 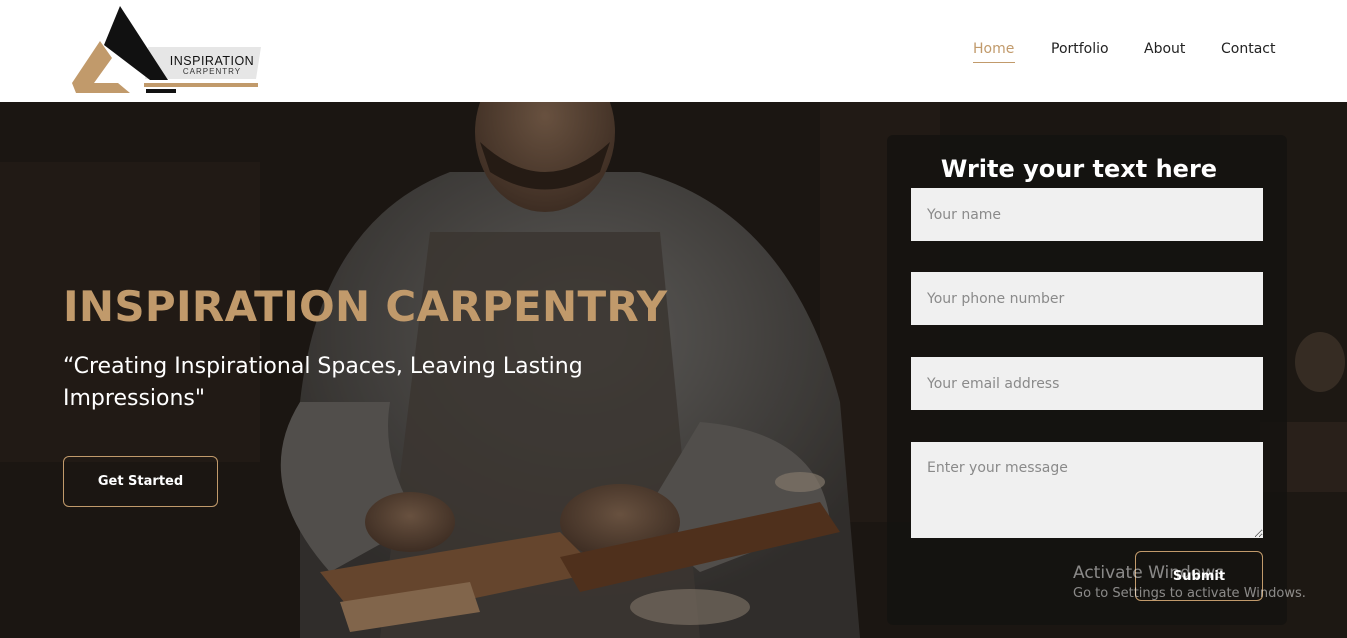 What do you see at coordinates (994, 49) in the screenshot?
I see `nav-home-label: Home` at bounding box center [994, 49].